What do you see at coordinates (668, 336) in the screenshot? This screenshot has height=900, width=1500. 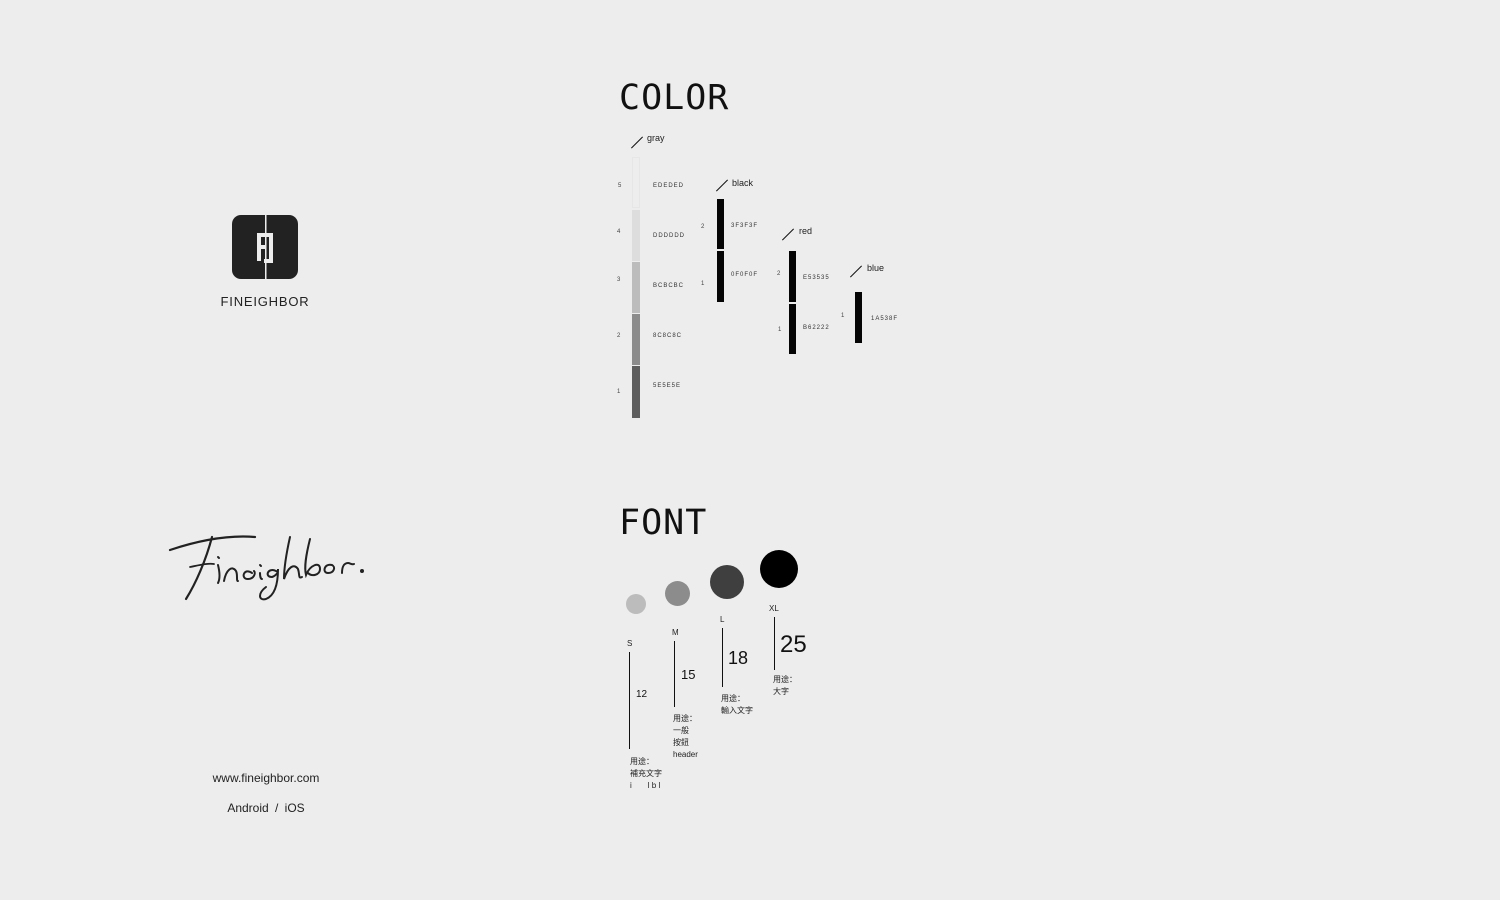 I see `swatch-hex: 8C8C8C` at bounding box center [668, 336].